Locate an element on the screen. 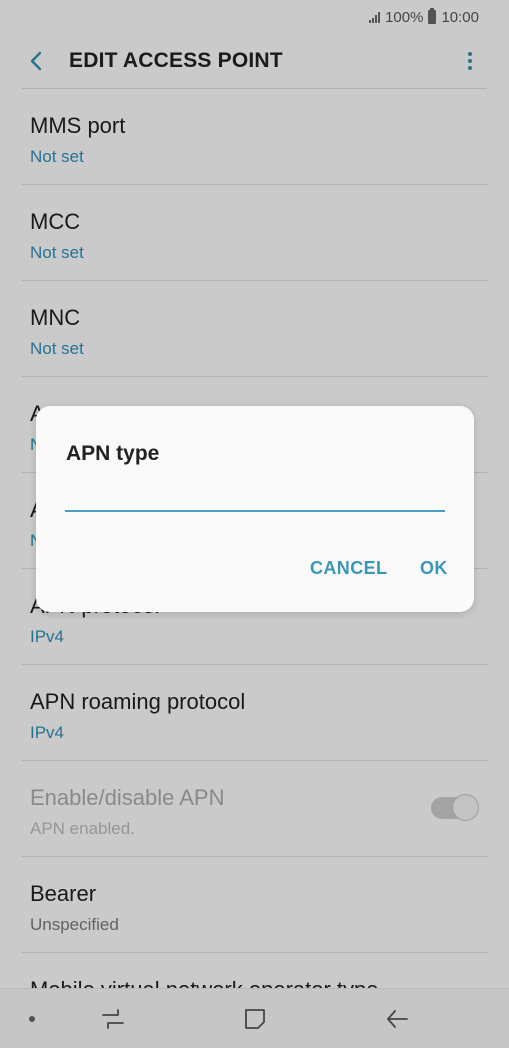 The image size is (509, 1048). cancel-button: CANCEL is located at coordinates (348, 568).